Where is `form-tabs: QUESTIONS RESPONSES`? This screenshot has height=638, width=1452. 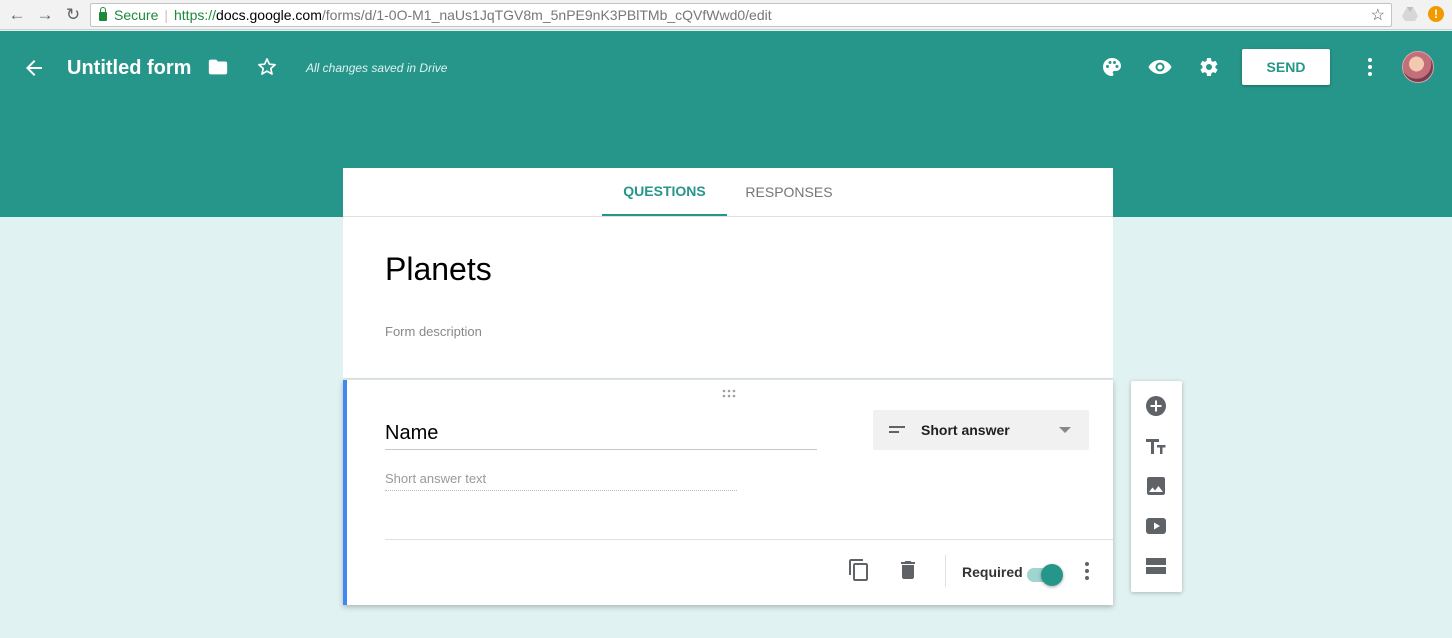 form-tabs: QUESTIONS RESPONSES is located at coordinates (728, 192).